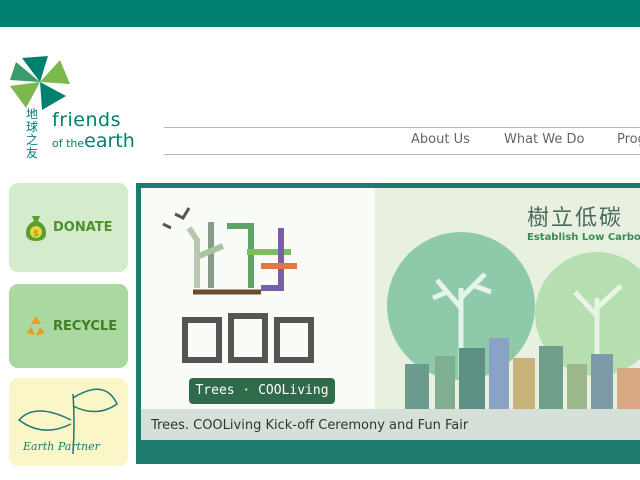 The height and width of the screenshot is (480, 640). What do you see at coordinates (33, 133) in the screenshot?
I see `logo-chinese-name: 地球之友` at bounding box center [33, 133].